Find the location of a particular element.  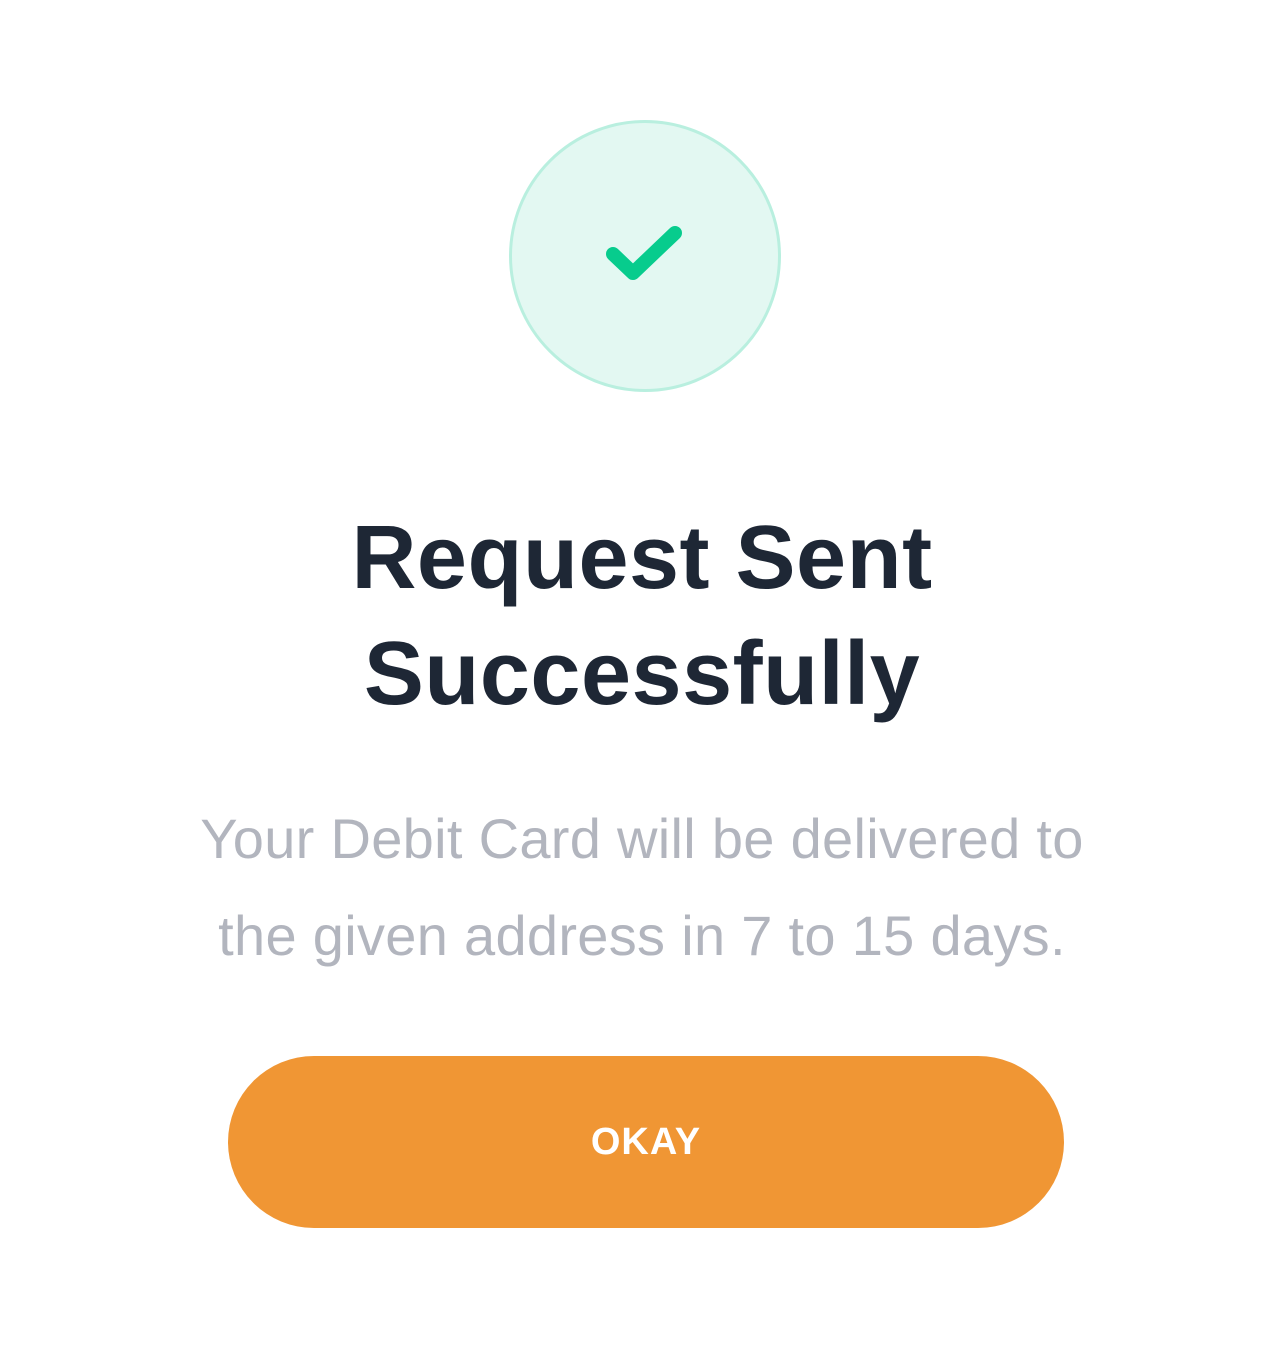

message-line-1: Your Debit Card will be delivered to is located at coordinates (642, 838).